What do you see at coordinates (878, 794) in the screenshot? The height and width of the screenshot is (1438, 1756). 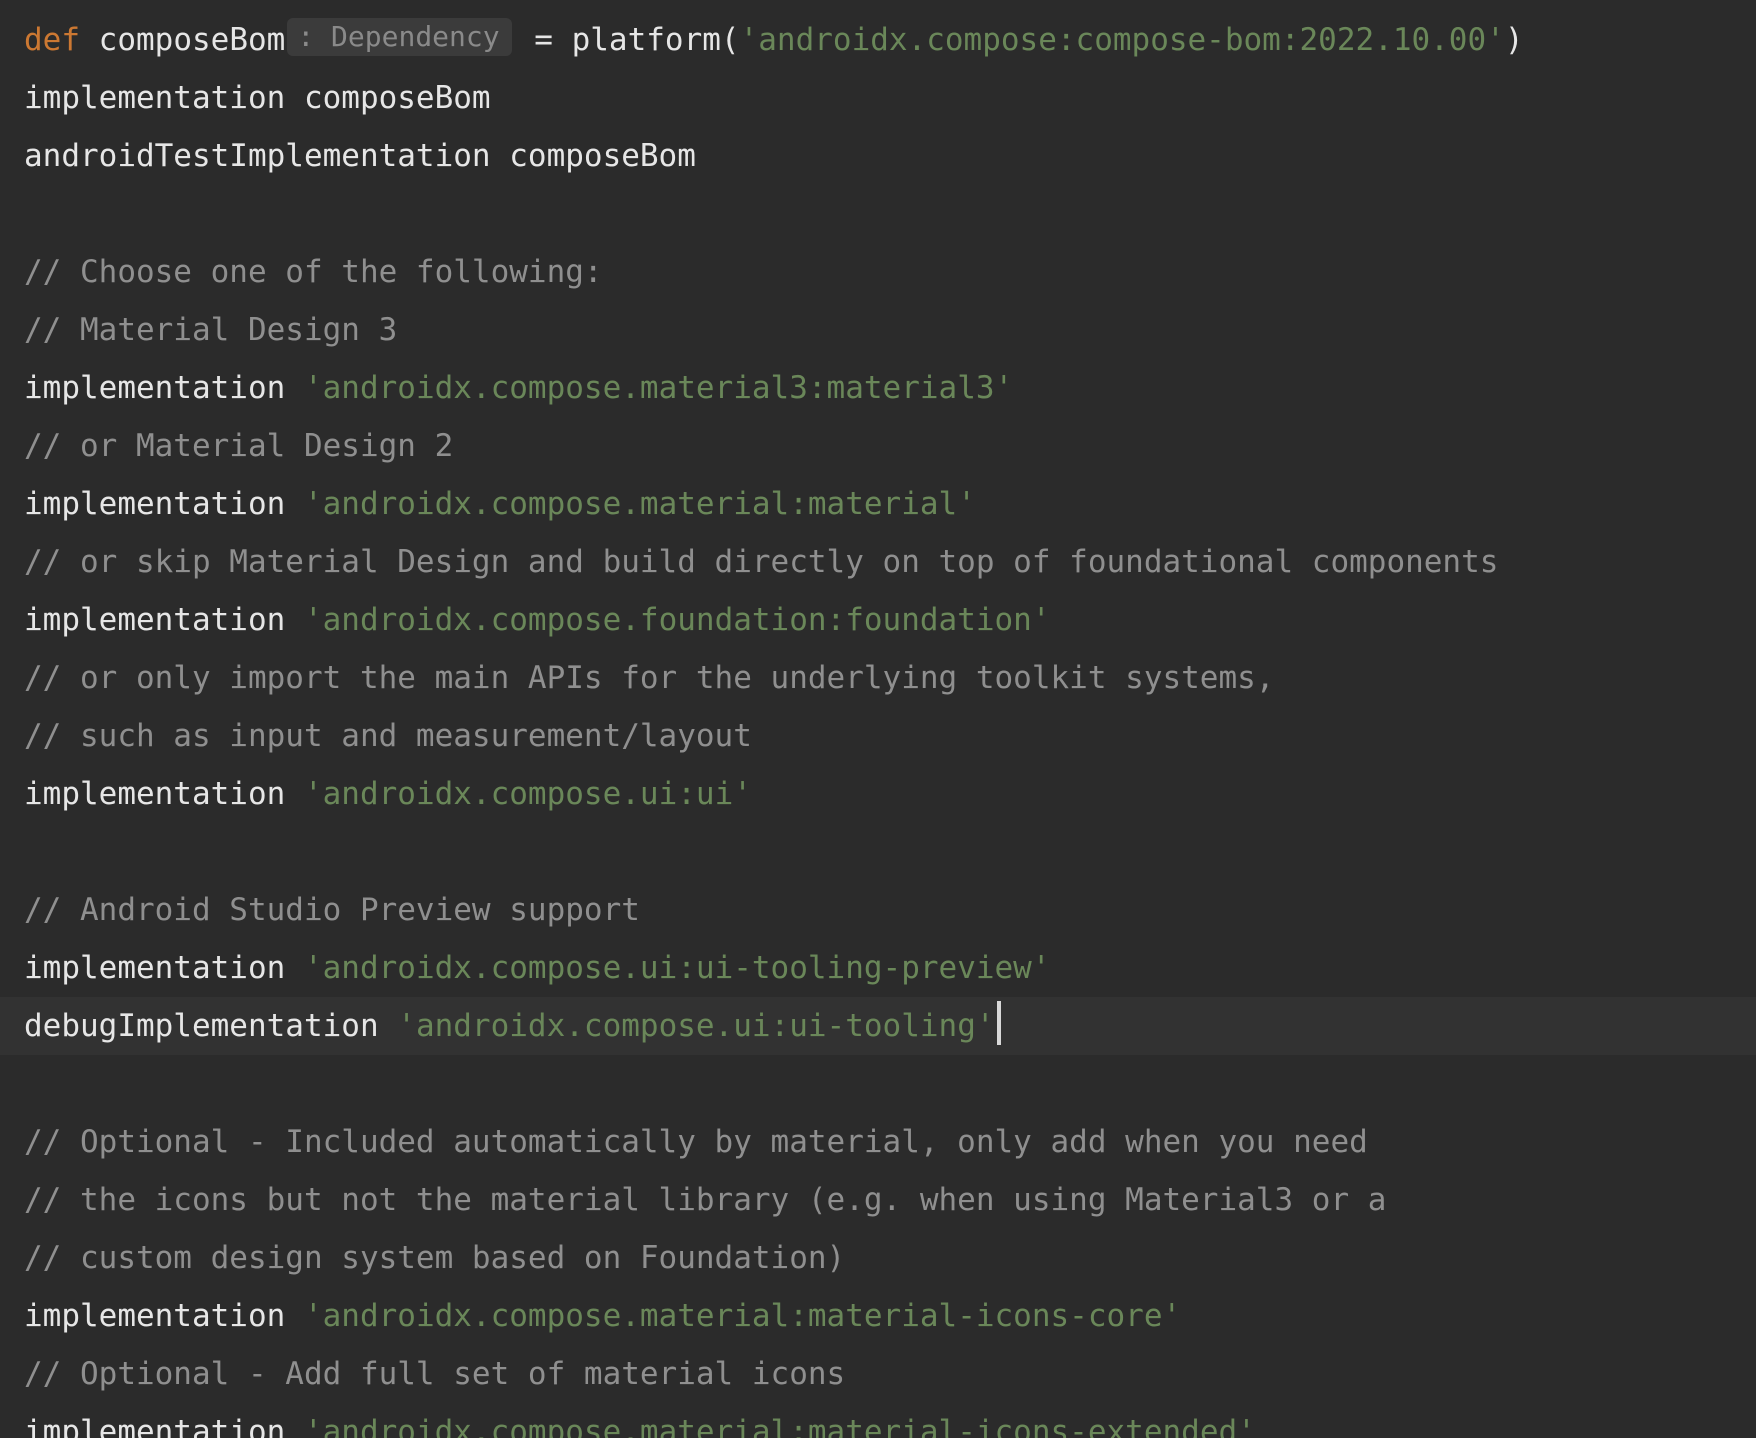 I see `code-line-14: implementation 'androidx.compose.ui:ui'` at bounding box center [878, 794].